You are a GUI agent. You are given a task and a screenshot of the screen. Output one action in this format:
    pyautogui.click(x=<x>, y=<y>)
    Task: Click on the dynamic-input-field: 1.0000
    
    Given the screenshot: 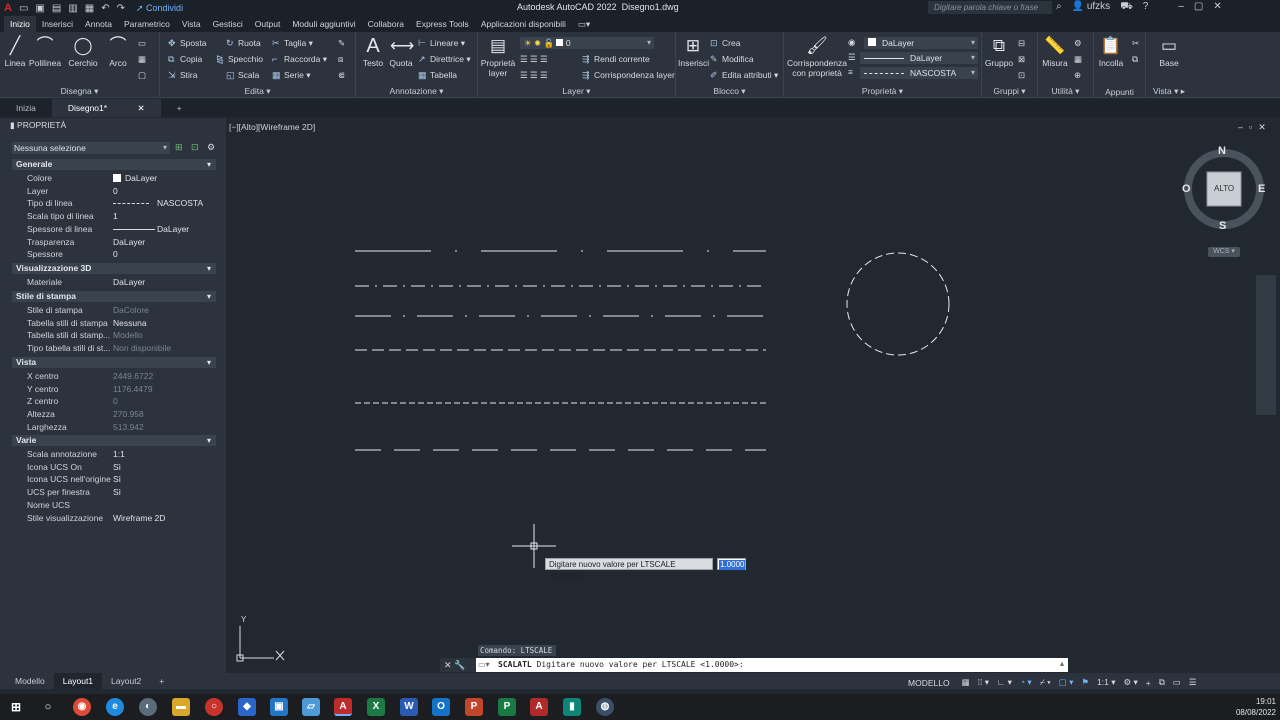 What is the action you would take?
    pyautogui.click(x=731, y=564)
    